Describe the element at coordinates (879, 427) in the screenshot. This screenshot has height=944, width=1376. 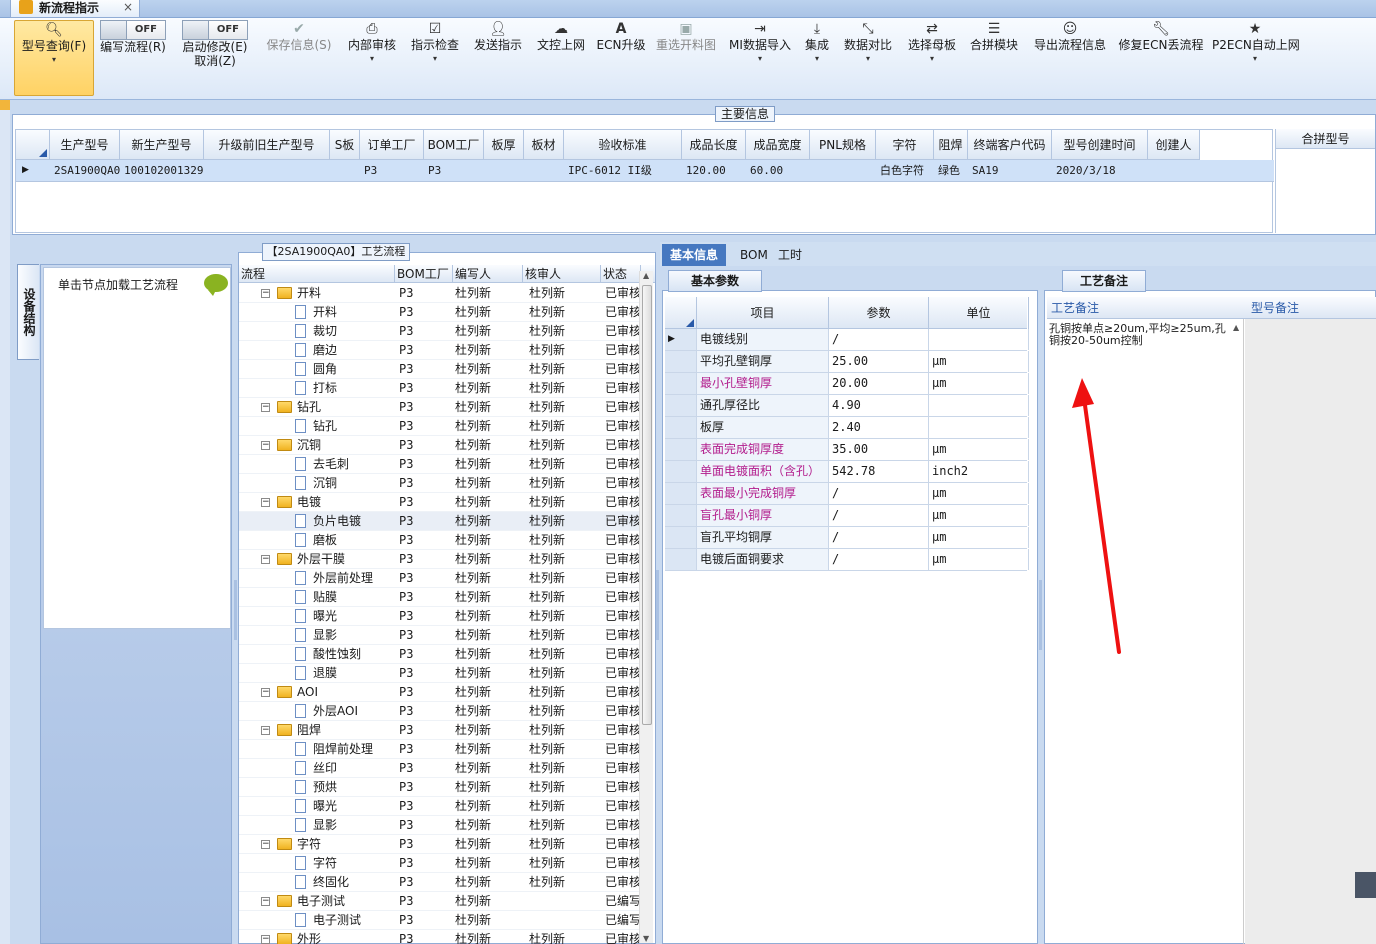
I see `param-value: 2.40` at that location.